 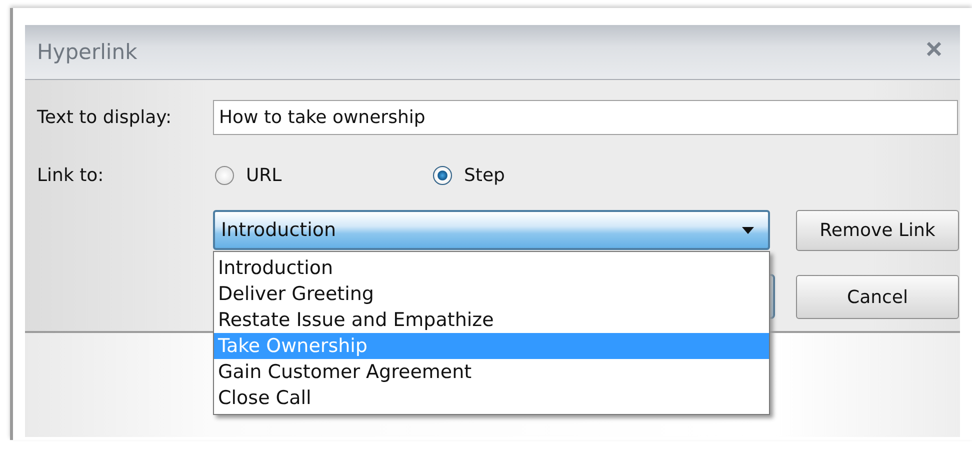 What do you see at coordinates (87, 52) in the screenshot?
I see `window-title: Hyperlink` at bounding box center [87, 52].